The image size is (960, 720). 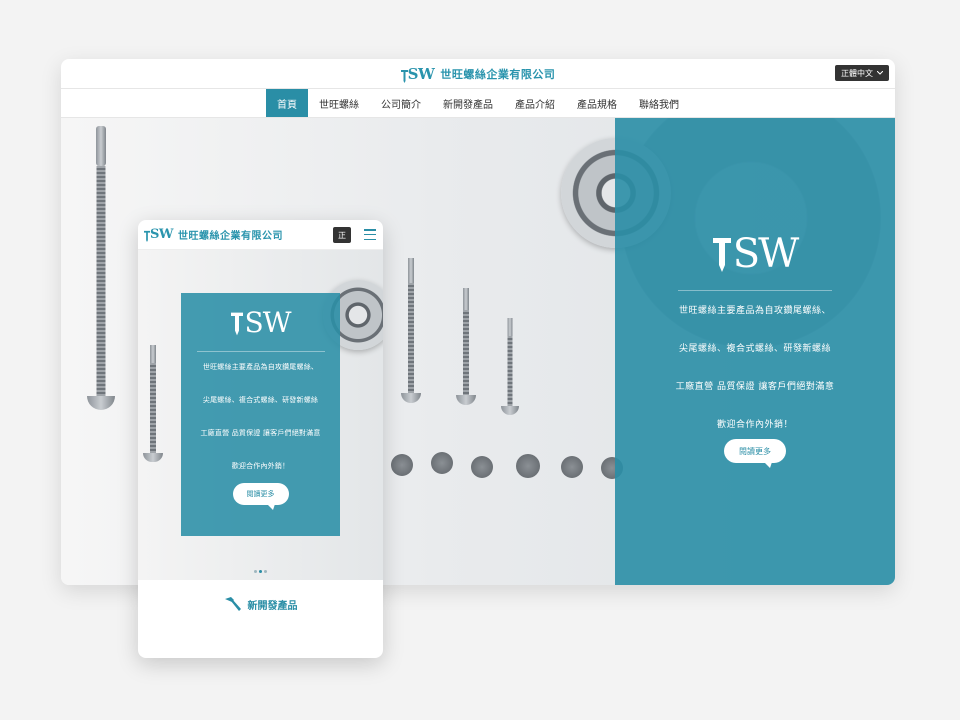 What do you see at coordinates (287, 103) in the screenshot?
I see `nav-item-home: 首頁` at bounding box center [287, 103].